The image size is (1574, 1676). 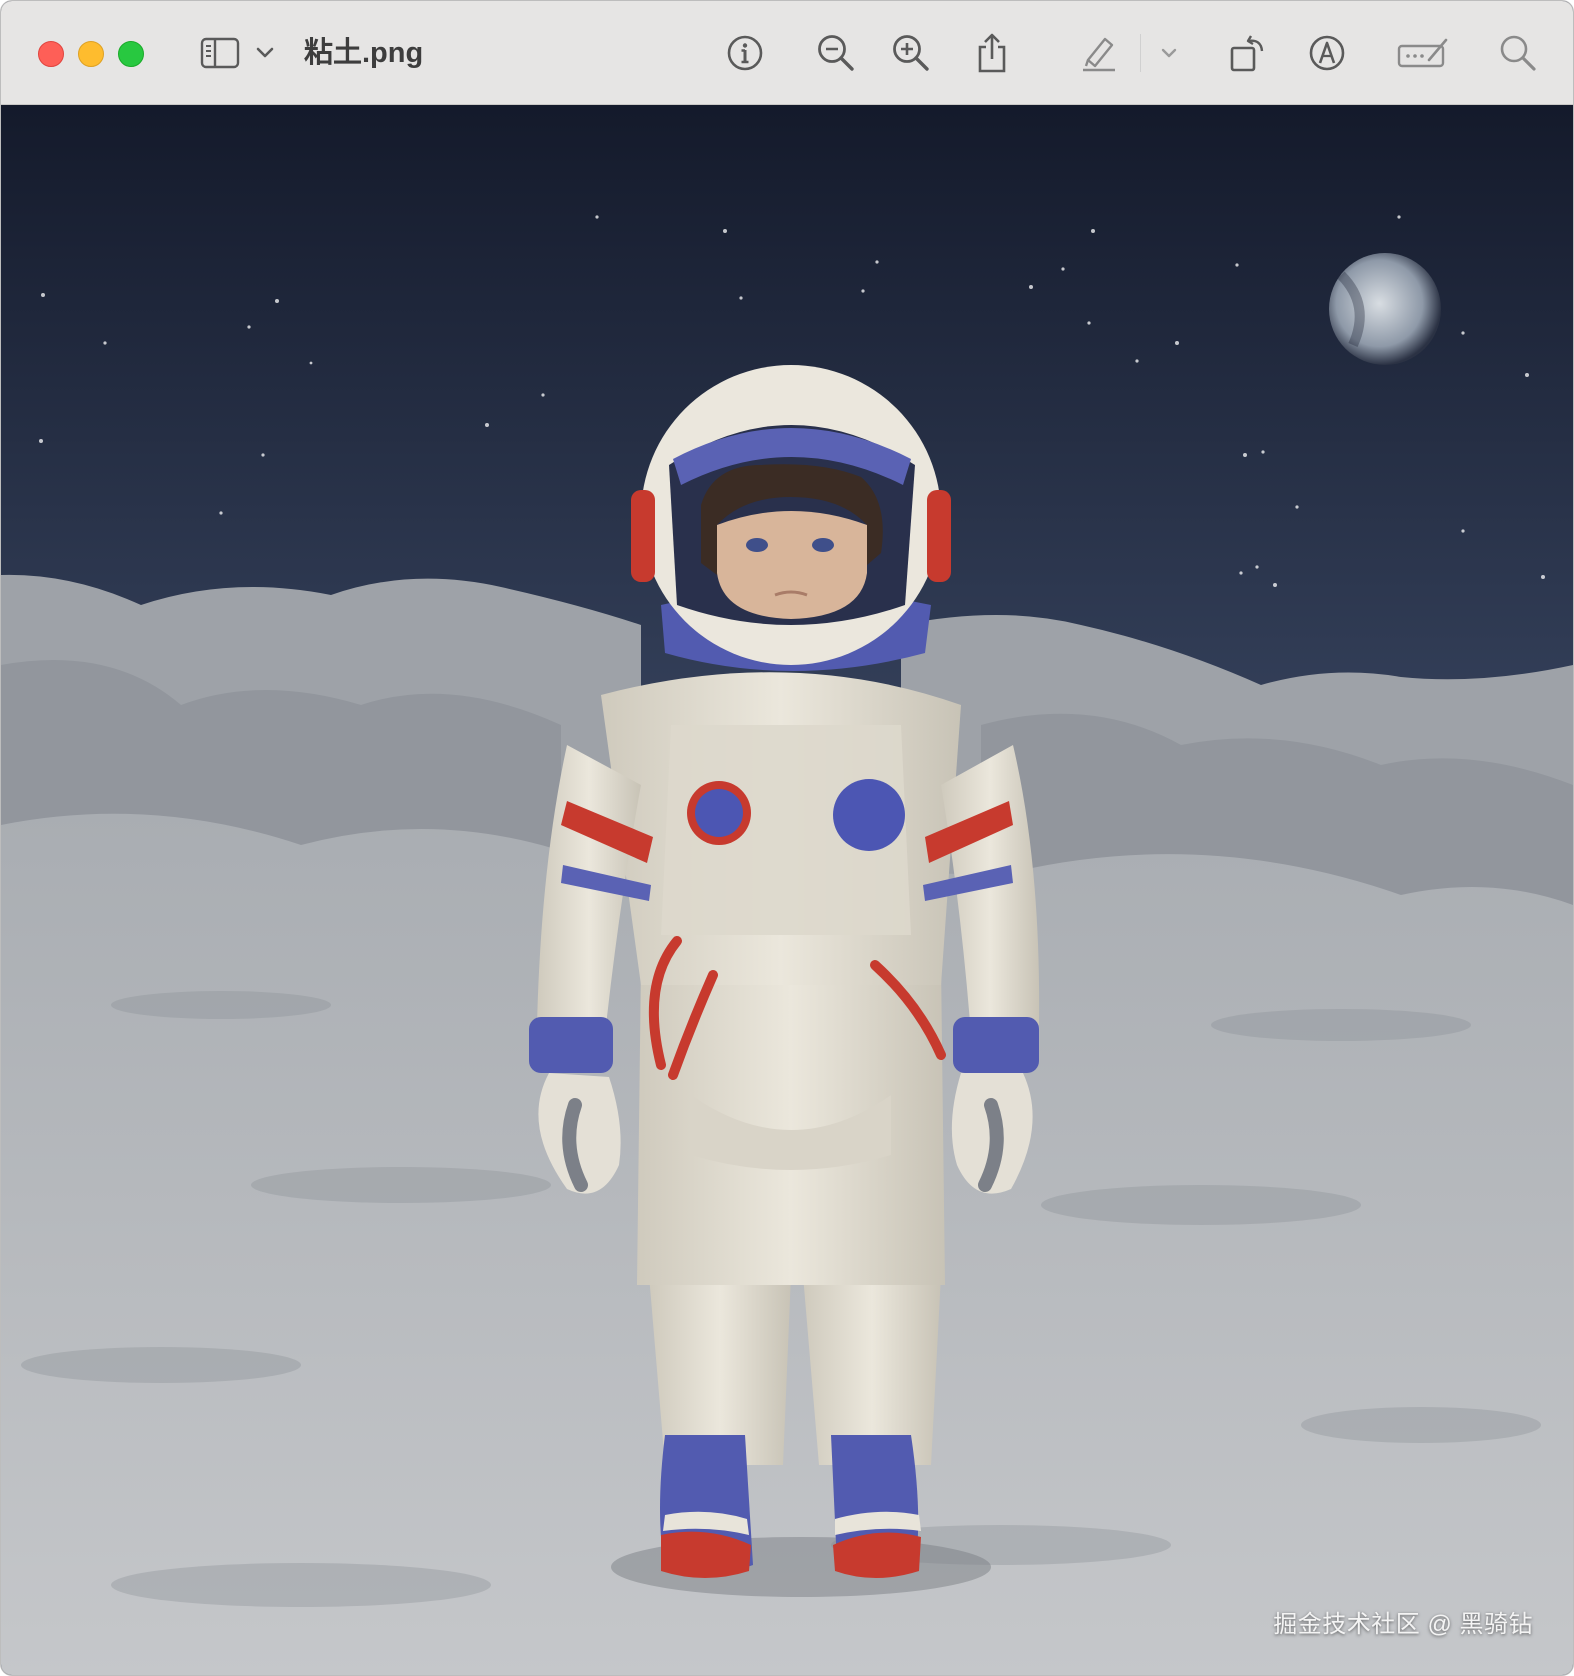 I want to click on rotate-button, so click(x=1248, y=53).